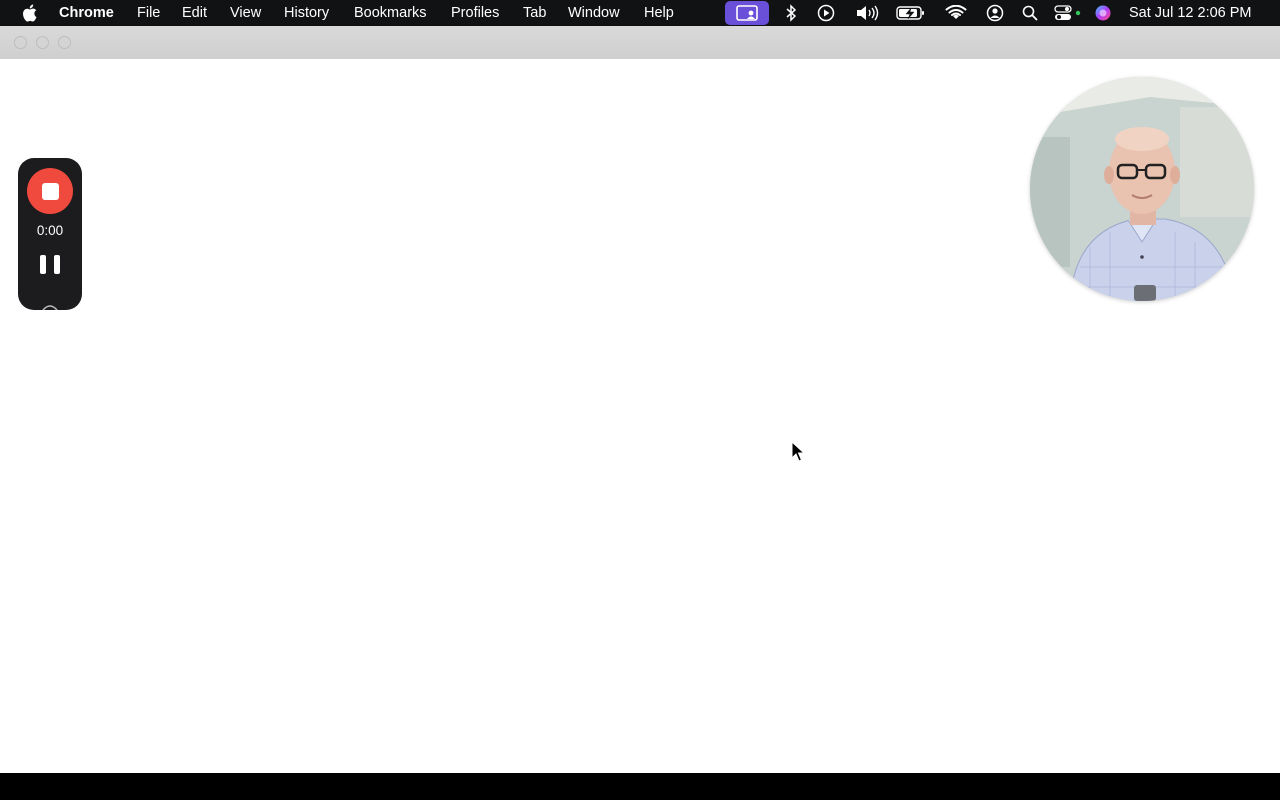  Describe the element at coordinates (826, 13) in the screenshot. I see `play-icon` at that location.